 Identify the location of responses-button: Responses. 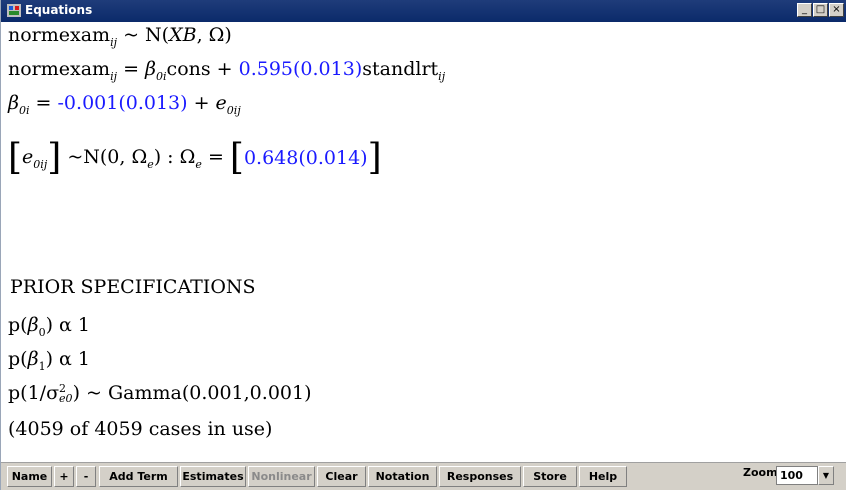
(480, 476).